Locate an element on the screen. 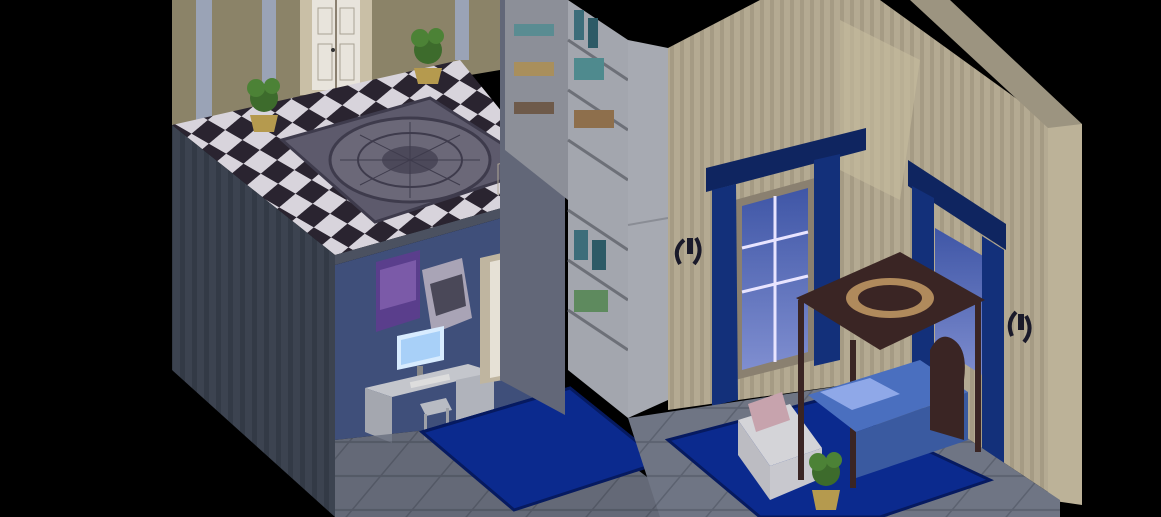 This screenshot has height=517, width=1161. double-door is located at coordinates (336, 47).